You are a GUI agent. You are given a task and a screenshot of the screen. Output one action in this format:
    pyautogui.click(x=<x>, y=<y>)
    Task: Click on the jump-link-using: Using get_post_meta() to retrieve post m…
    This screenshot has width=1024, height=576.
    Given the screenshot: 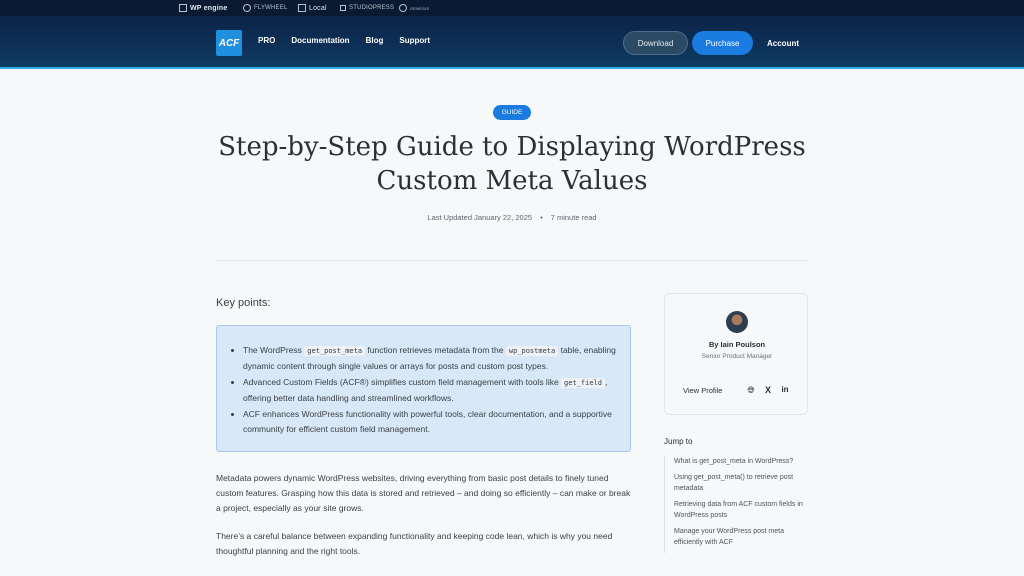 What is the action you would take?
    pyautogui.click(x=741, y=483)
    